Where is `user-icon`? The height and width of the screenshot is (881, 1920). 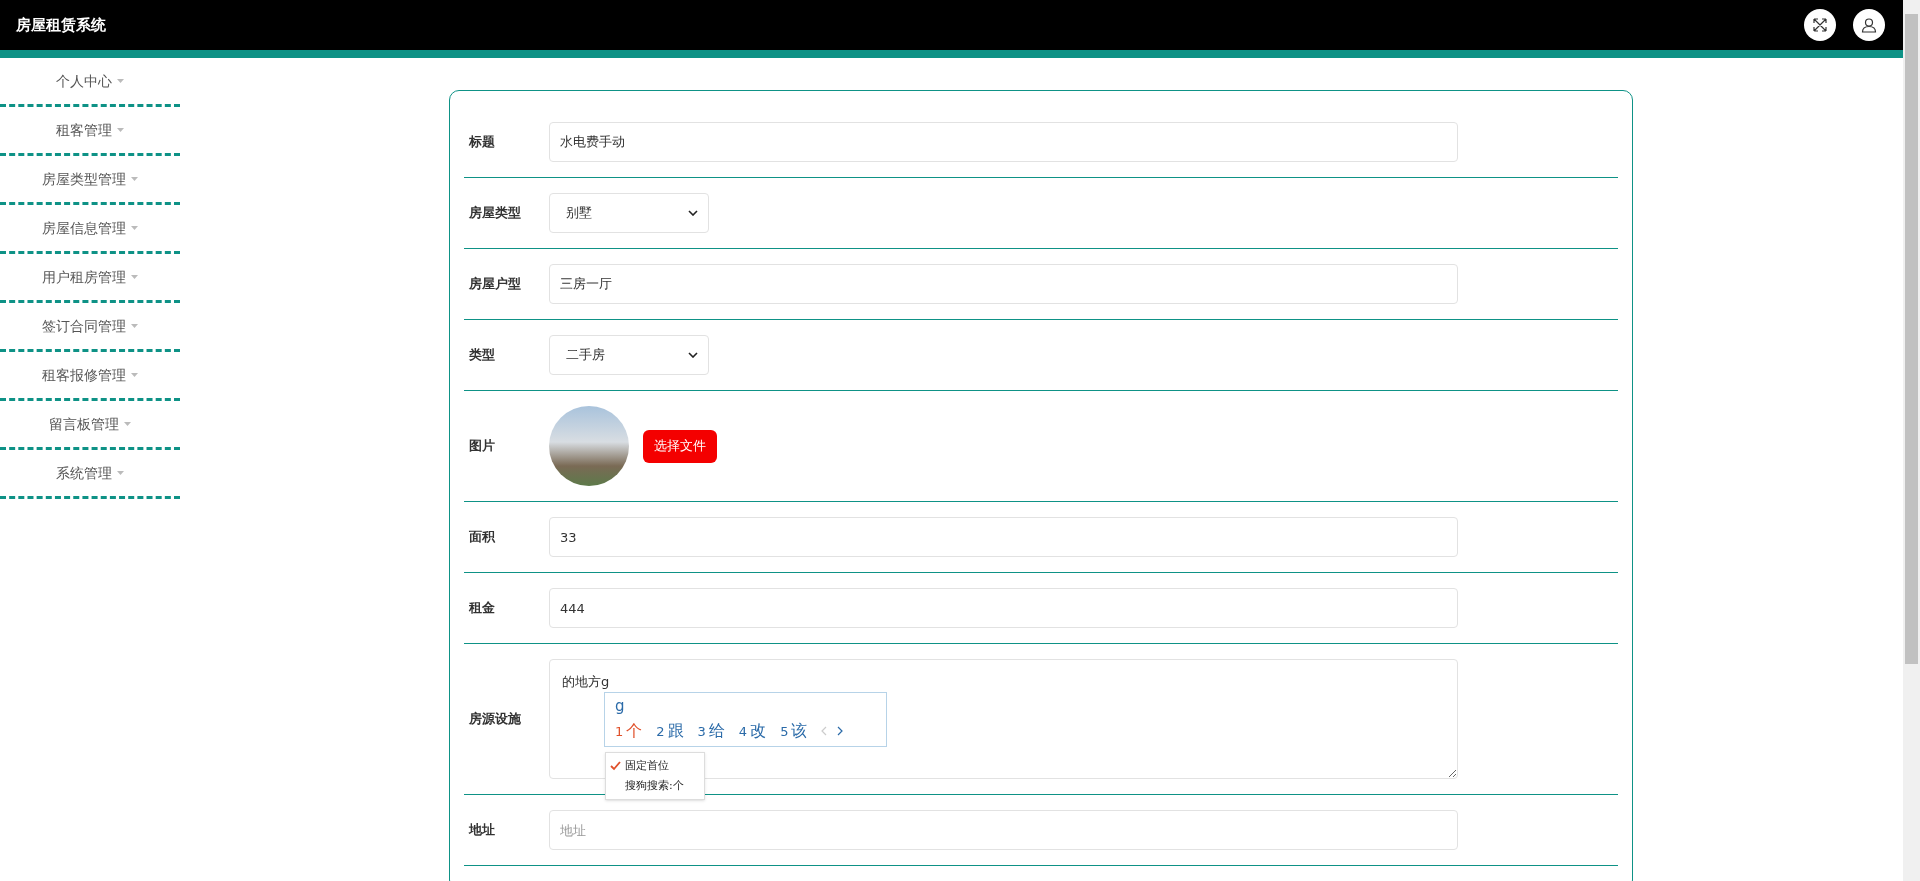 user-icon is located at coordinates (1869, 25).